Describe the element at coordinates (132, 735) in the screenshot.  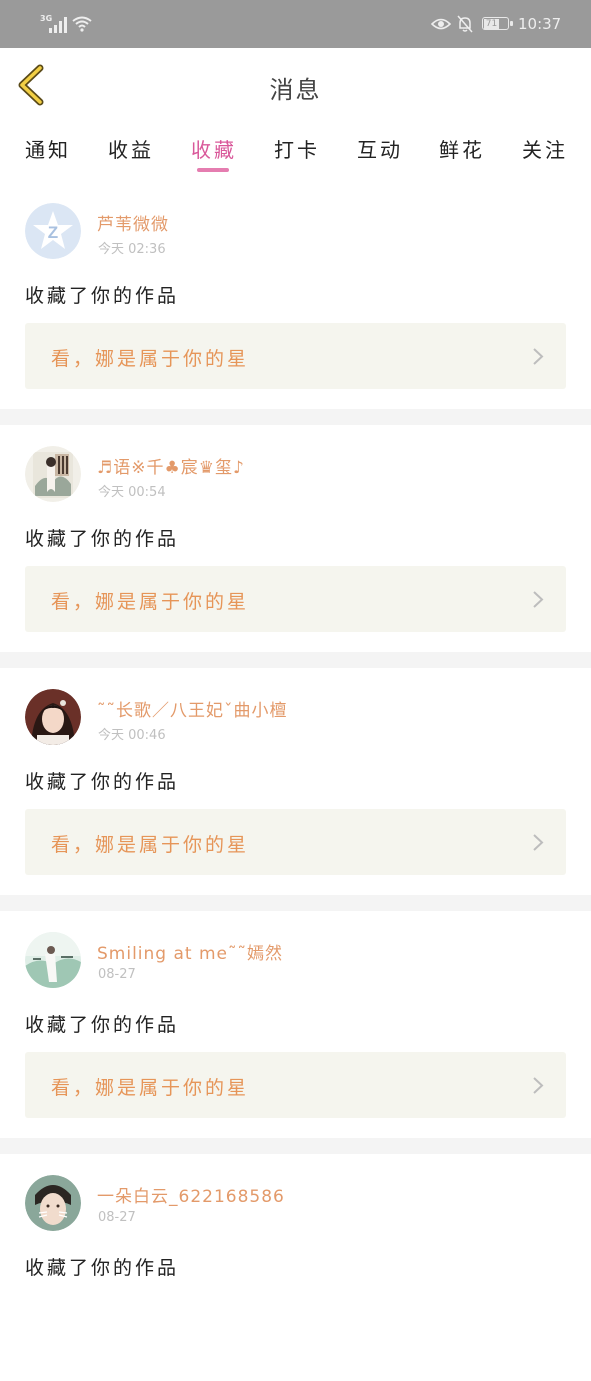
I see `message-time: 今天 00:46` at that location.